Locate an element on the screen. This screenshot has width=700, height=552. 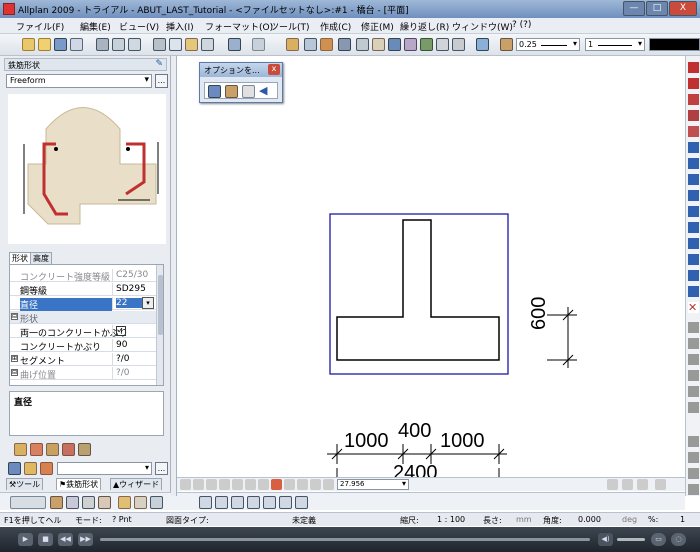
file-manager-icon is located at coordinates (76, 44).